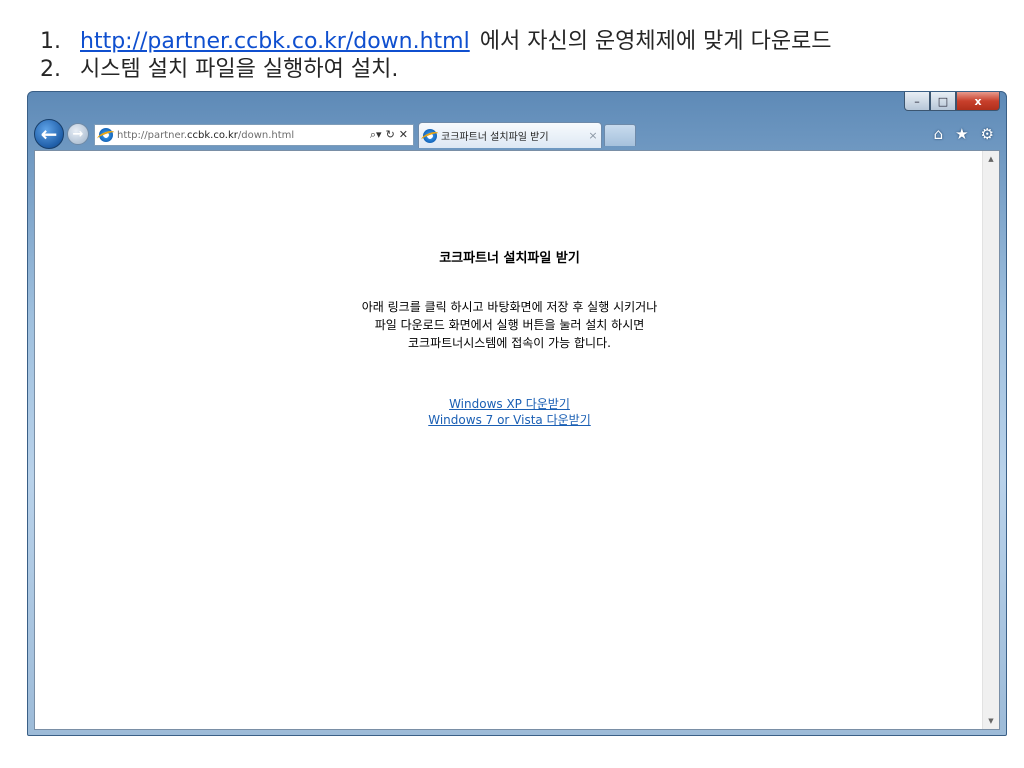 The image size is (1024, 768). I want to click on back-button: ←, so click(49, 134).